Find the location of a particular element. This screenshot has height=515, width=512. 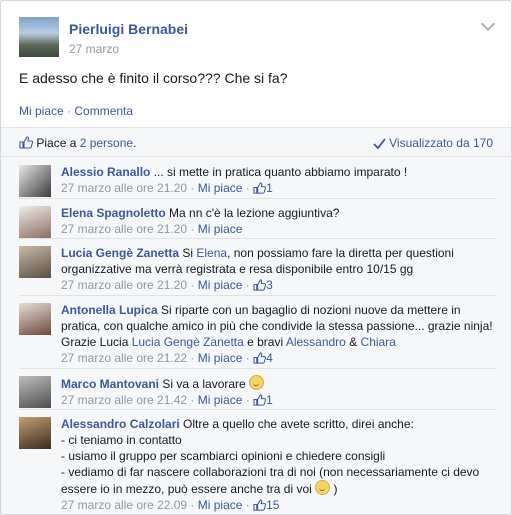

comment-meta: 27 marzo alle ore 21.20 · Mi piace · 3 is located at coordinates (167, 285).